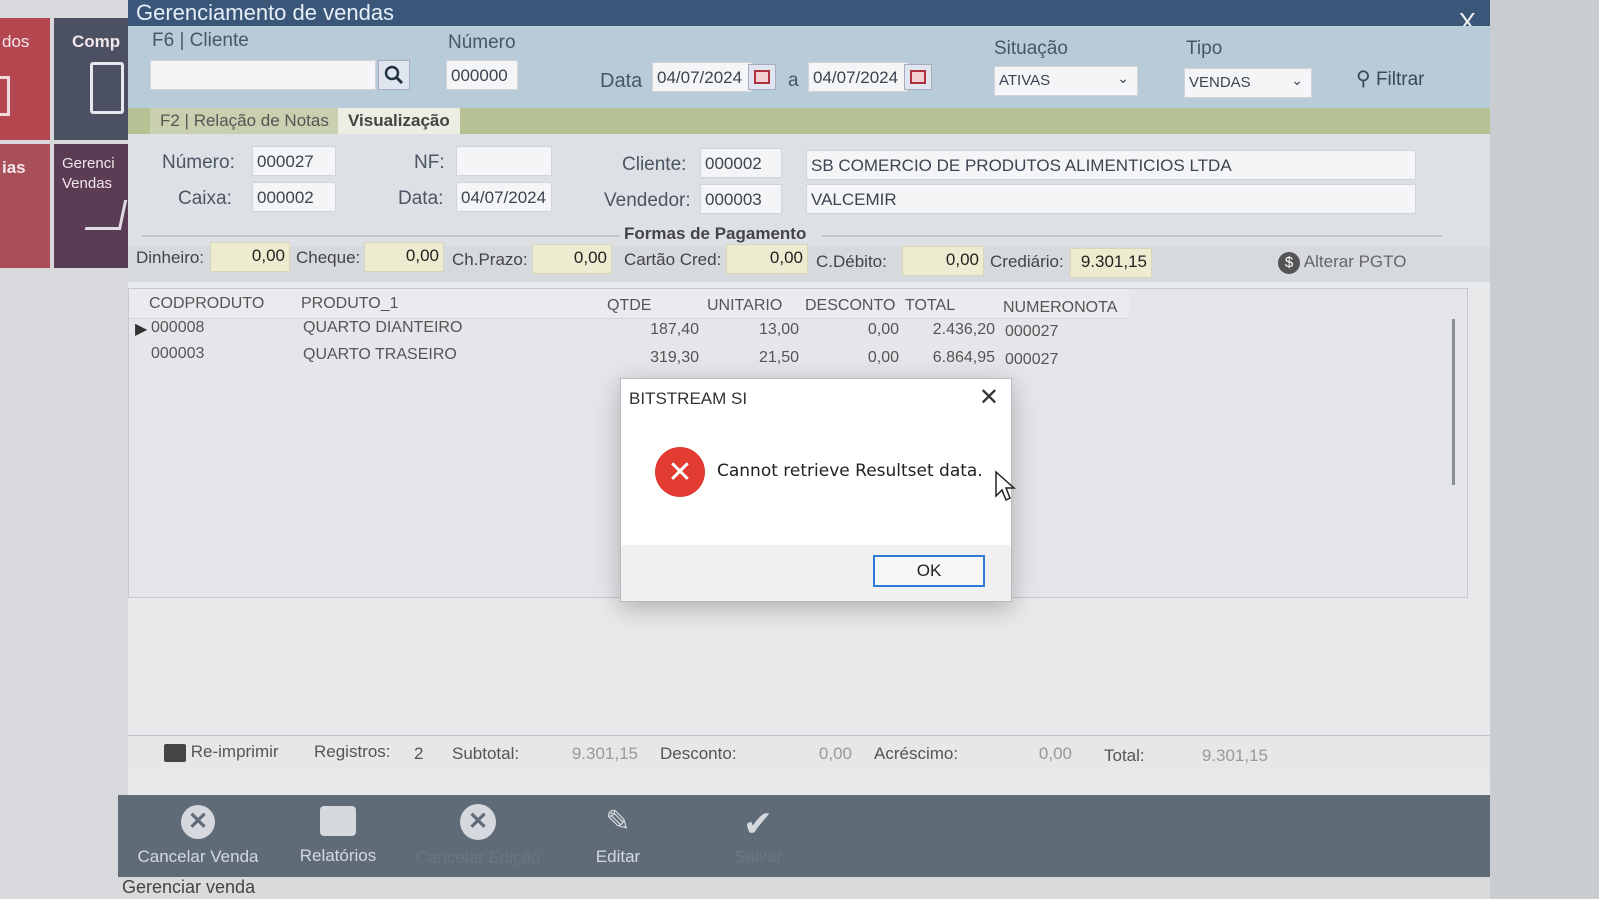 Image resolution: width=1599 pixels, height=899 pixels. What do you see at coordinates (206, 304) in the screenshot?
I see `col-header: CODPRODUTO` at bounding box center [206, 304].